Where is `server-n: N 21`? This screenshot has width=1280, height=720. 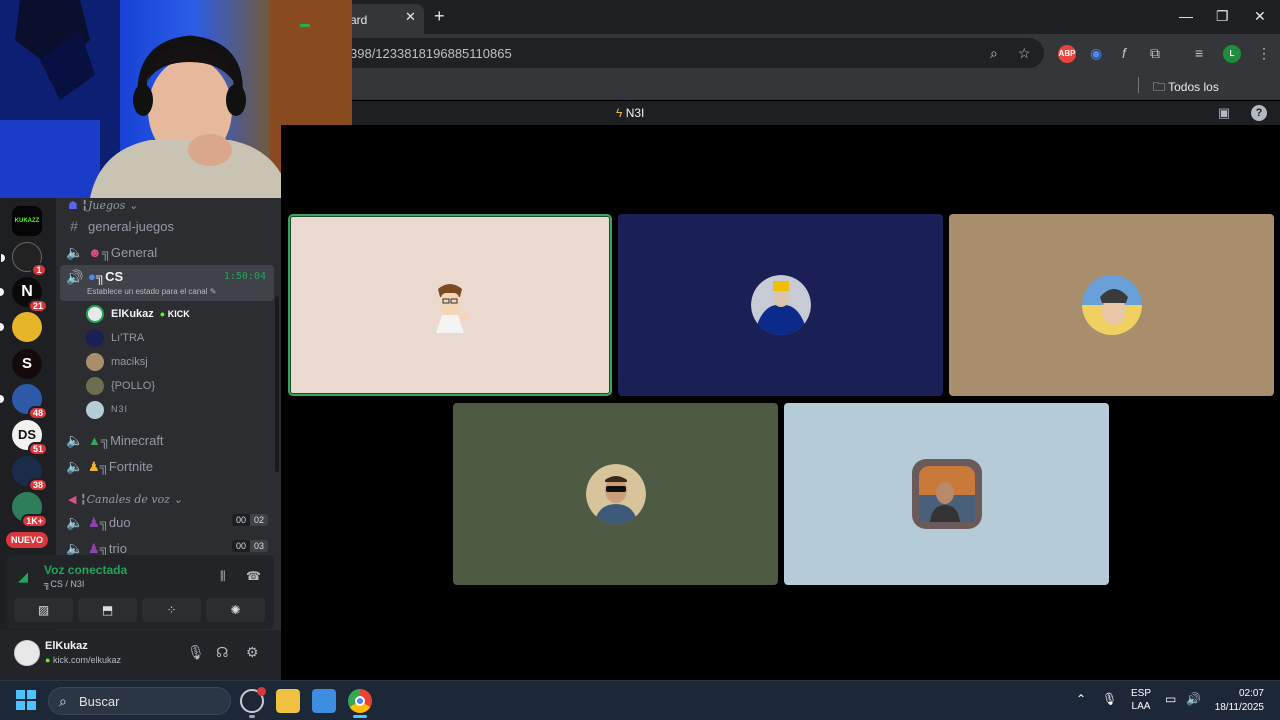 server-n: N 21 is located at coordinates (24, 295).